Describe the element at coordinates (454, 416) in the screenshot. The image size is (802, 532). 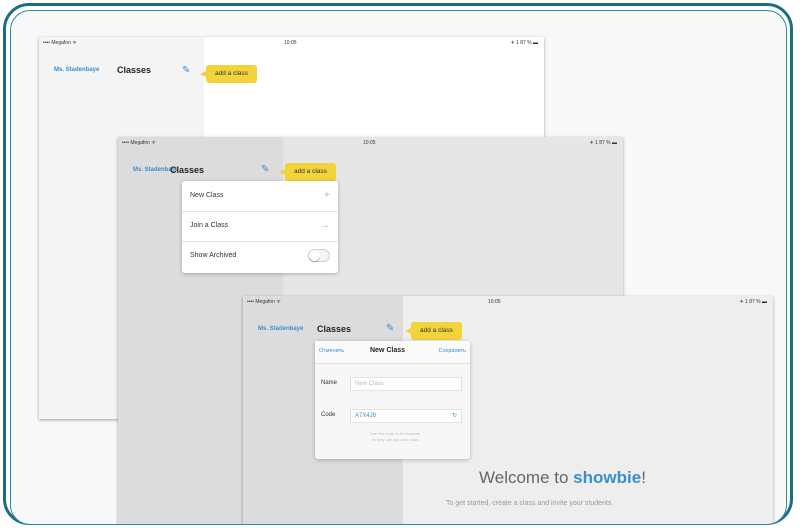
I see `refresh-icon: ↻` at that location.